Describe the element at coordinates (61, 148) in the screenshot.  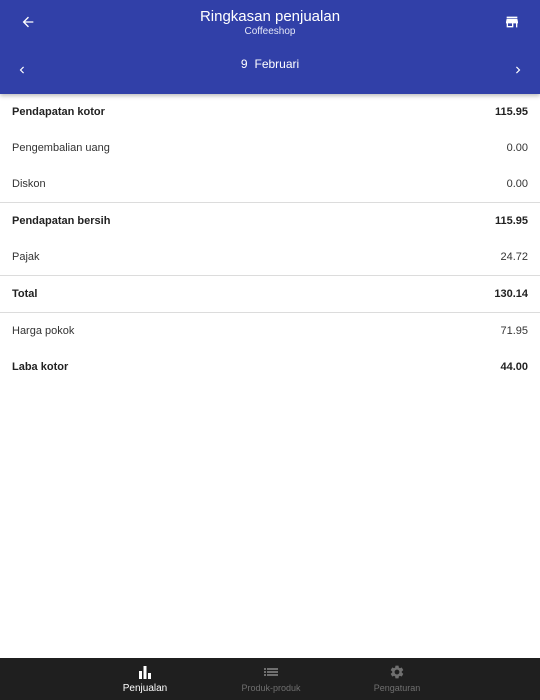
I see `row-label: Pengembalian uang` at that location.